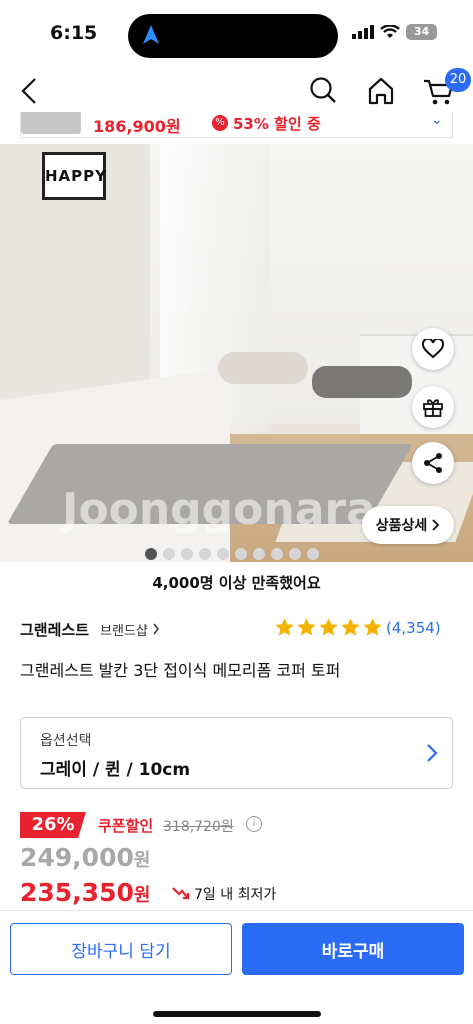 The height and width of the screenshot is (1024, 473). I want to click on wifi-icon, so click(390, 31).